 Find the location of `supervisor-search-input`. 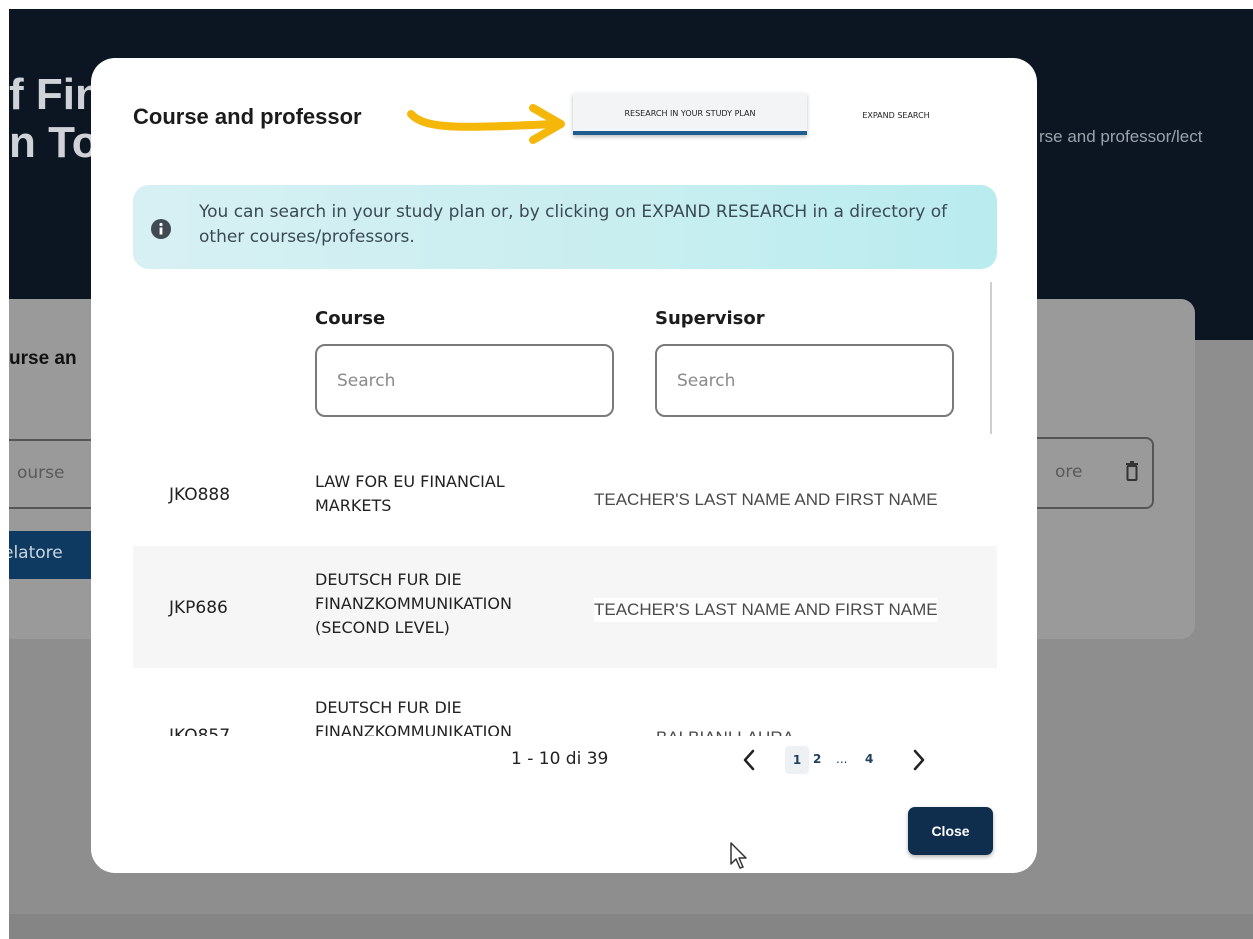

supervisor-search-input is located at coordinates (804, 380).